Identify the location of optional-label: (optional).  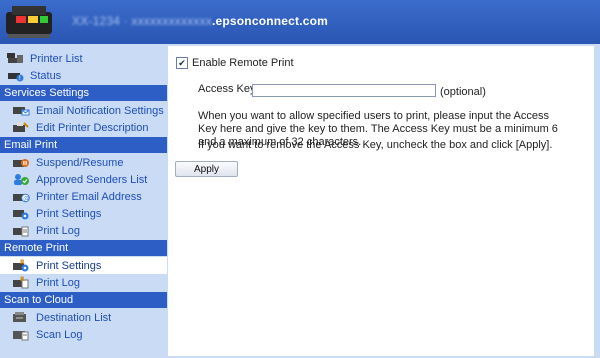
(463, 92).